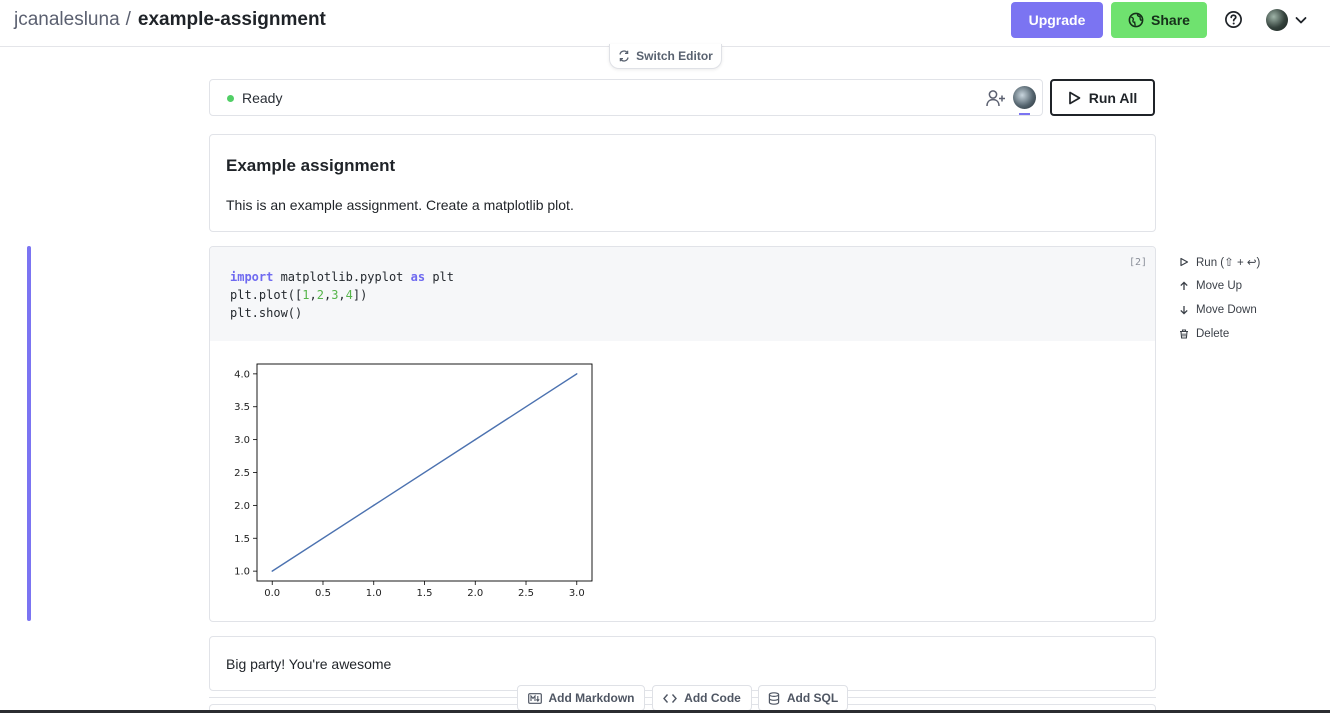 The height and width of the screenshot is (713, 1330). I want to click on markdown-heading: Example assignment, so click(311, 165).